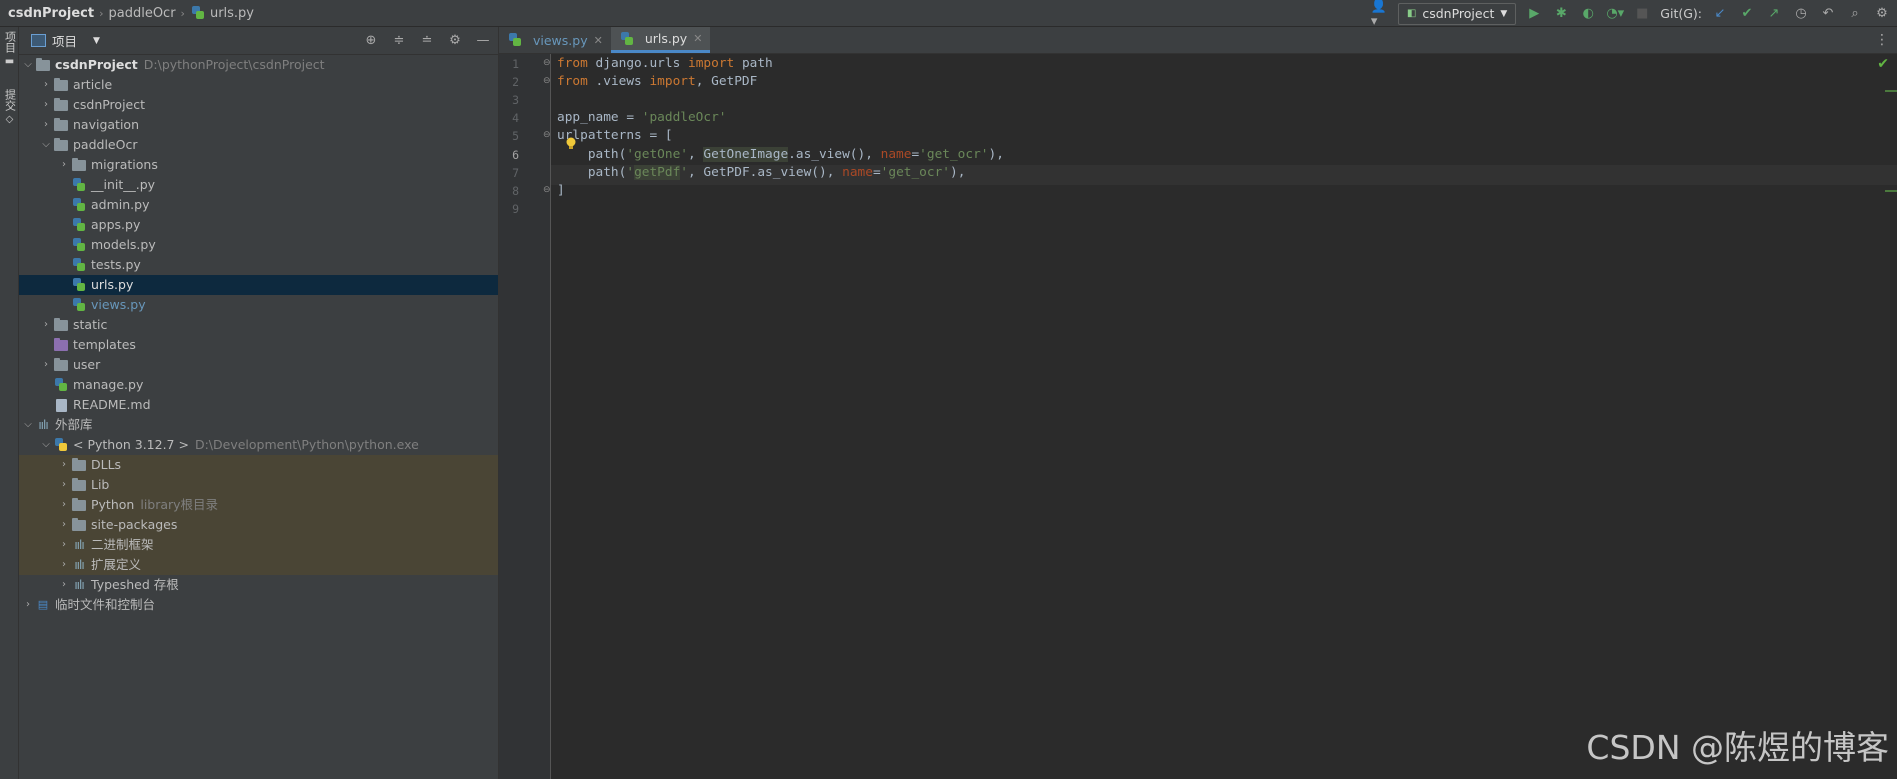  I want to click on project-view-selector: 项目 ▼, so click(65, 40).